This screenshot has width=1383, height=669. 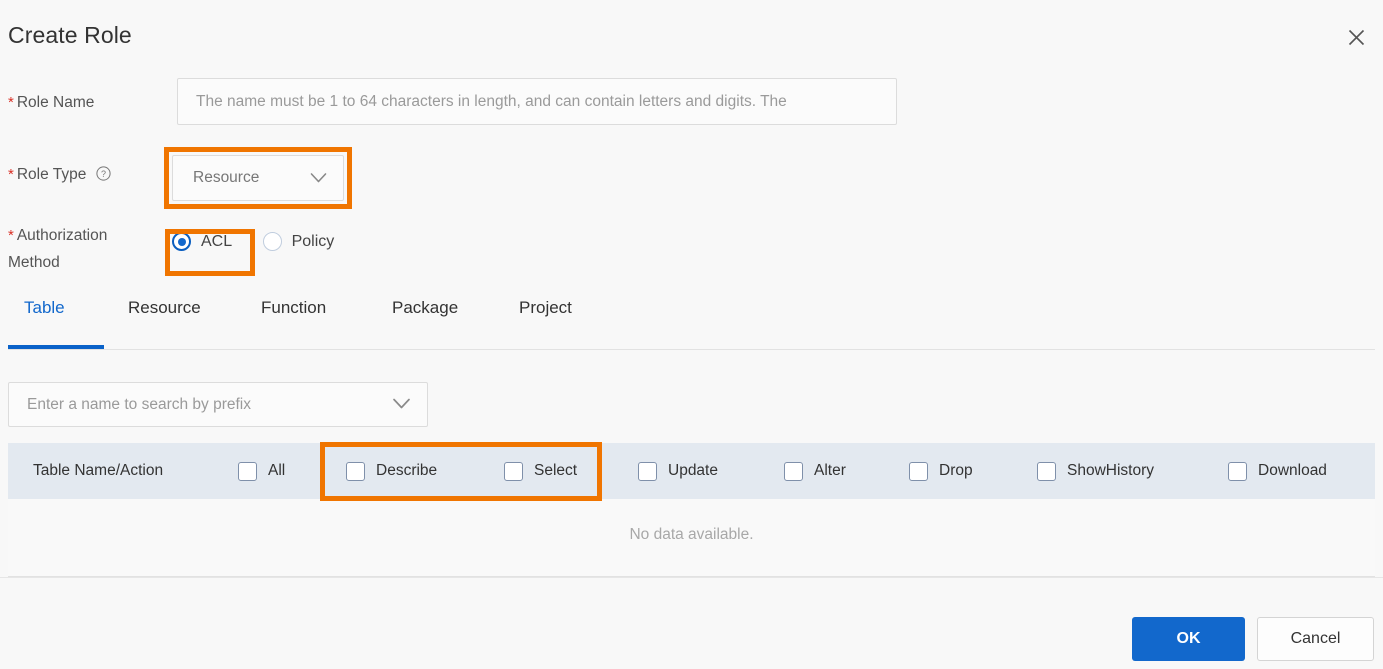 I want to click on radio-option-policy: Policy, so click(x=298, y=241).